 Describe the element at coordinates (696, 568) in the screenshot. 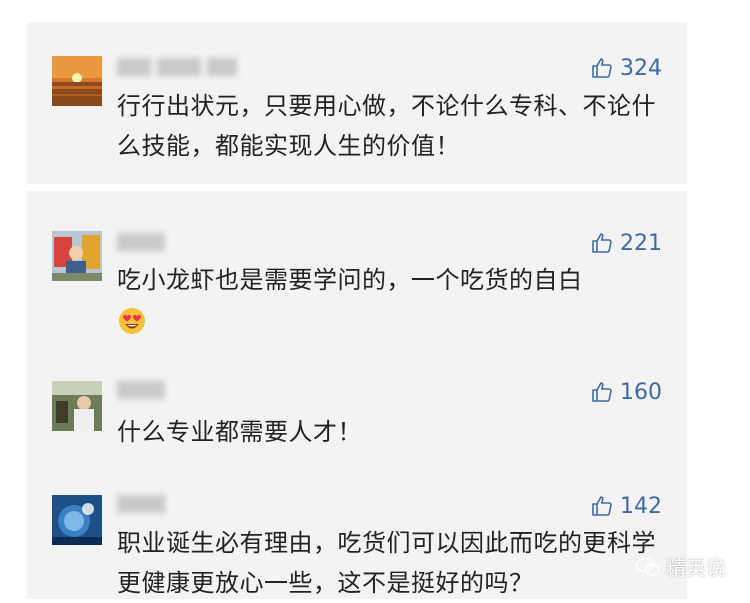

I see `watermark-text: 精英说` at that location.